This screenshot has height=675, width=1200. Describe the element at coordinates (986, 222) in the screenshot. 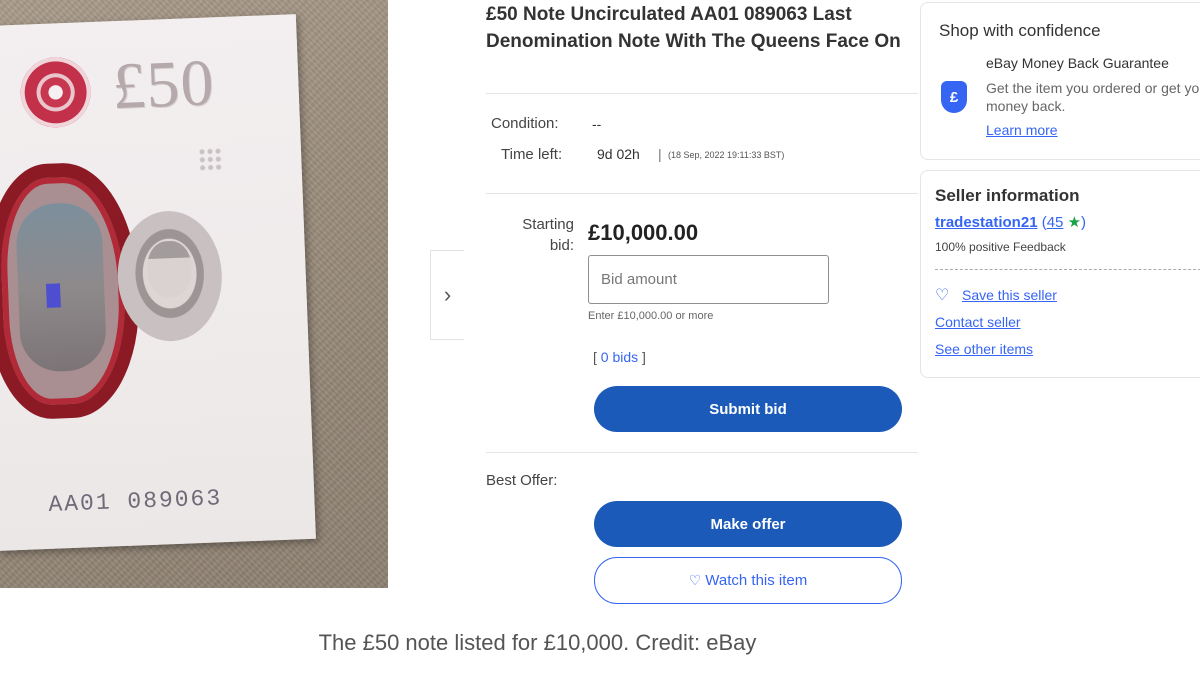

I see `seller-name-link: tradestation21` at that location.